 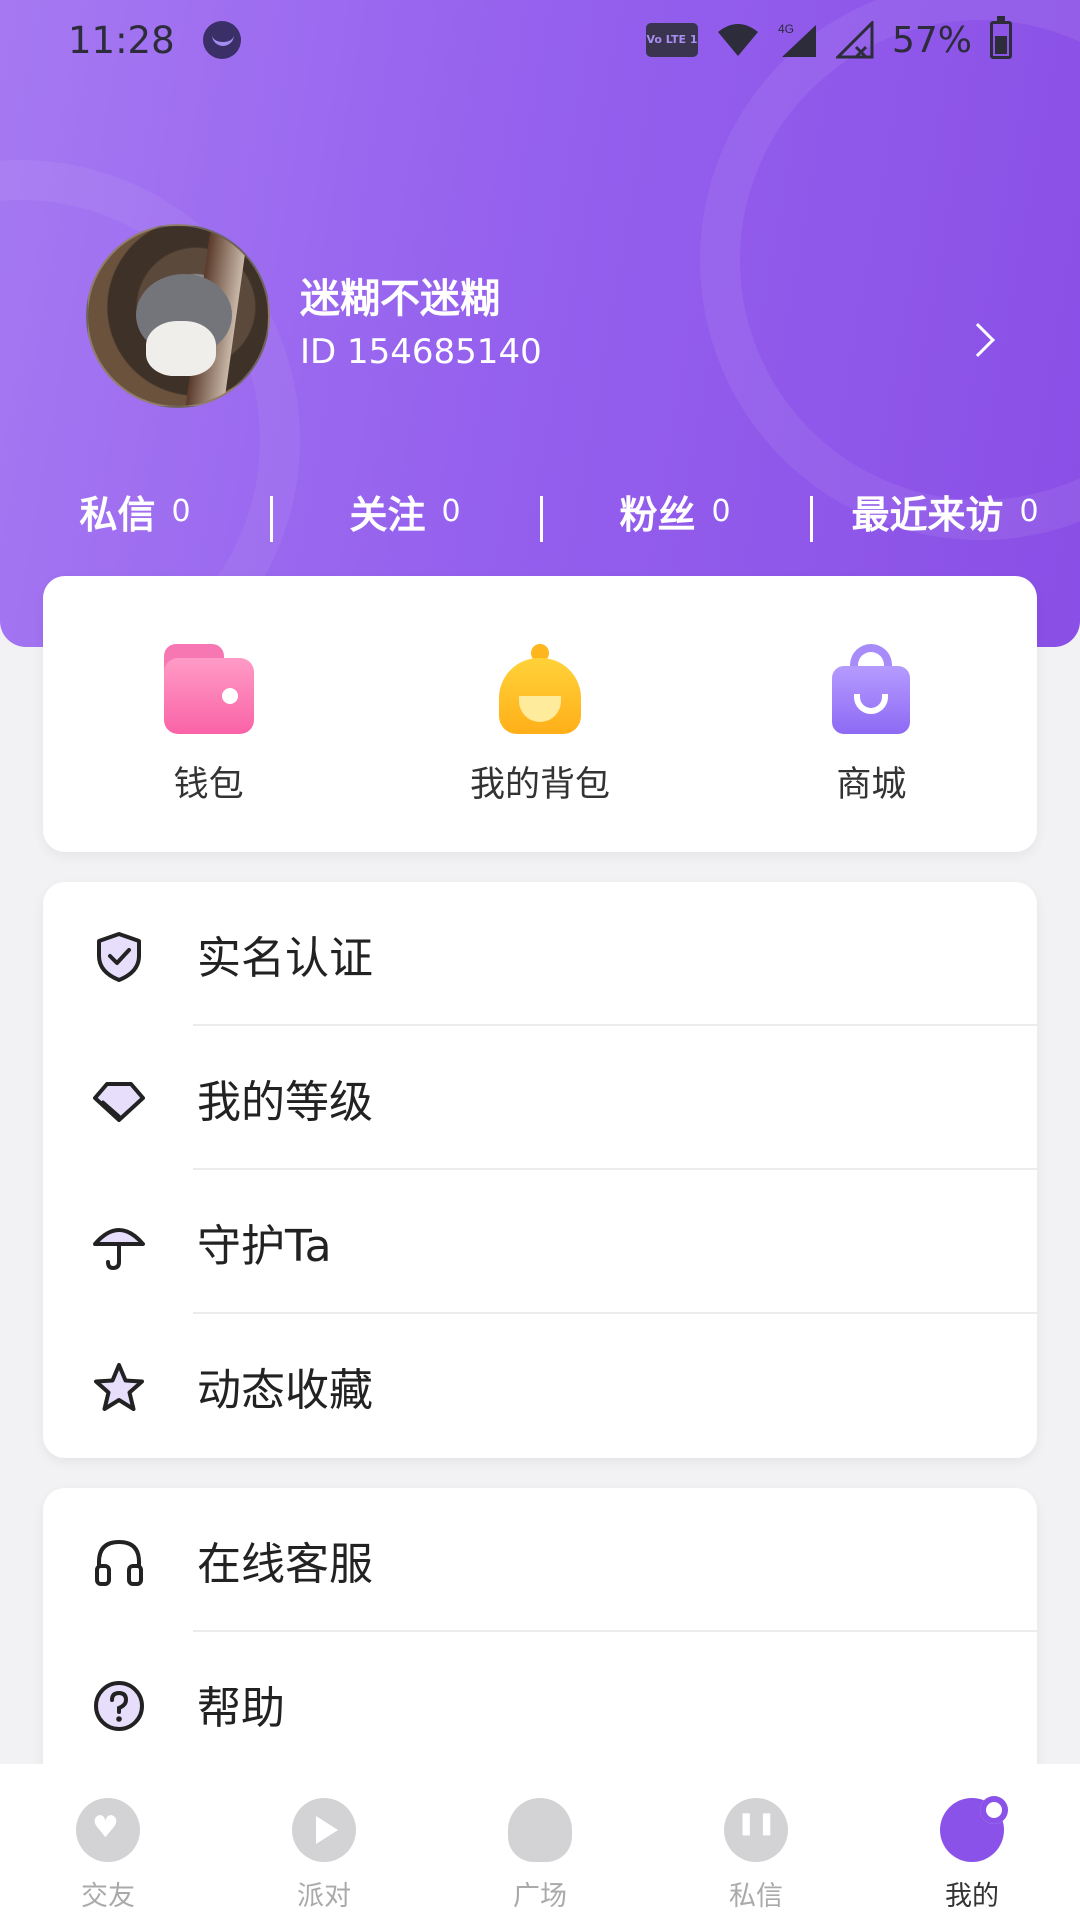 What do you see at coordinates (540, 1560) in the screenshot?
I see `menu-item-customer-service: 在线客服` at bounding box center [540, 1560].